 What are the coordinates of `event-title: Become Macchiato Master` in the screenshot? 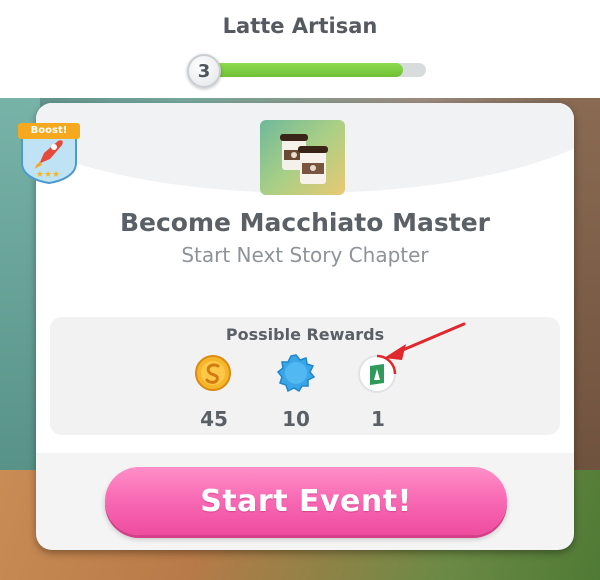 It's located at (305, 222).